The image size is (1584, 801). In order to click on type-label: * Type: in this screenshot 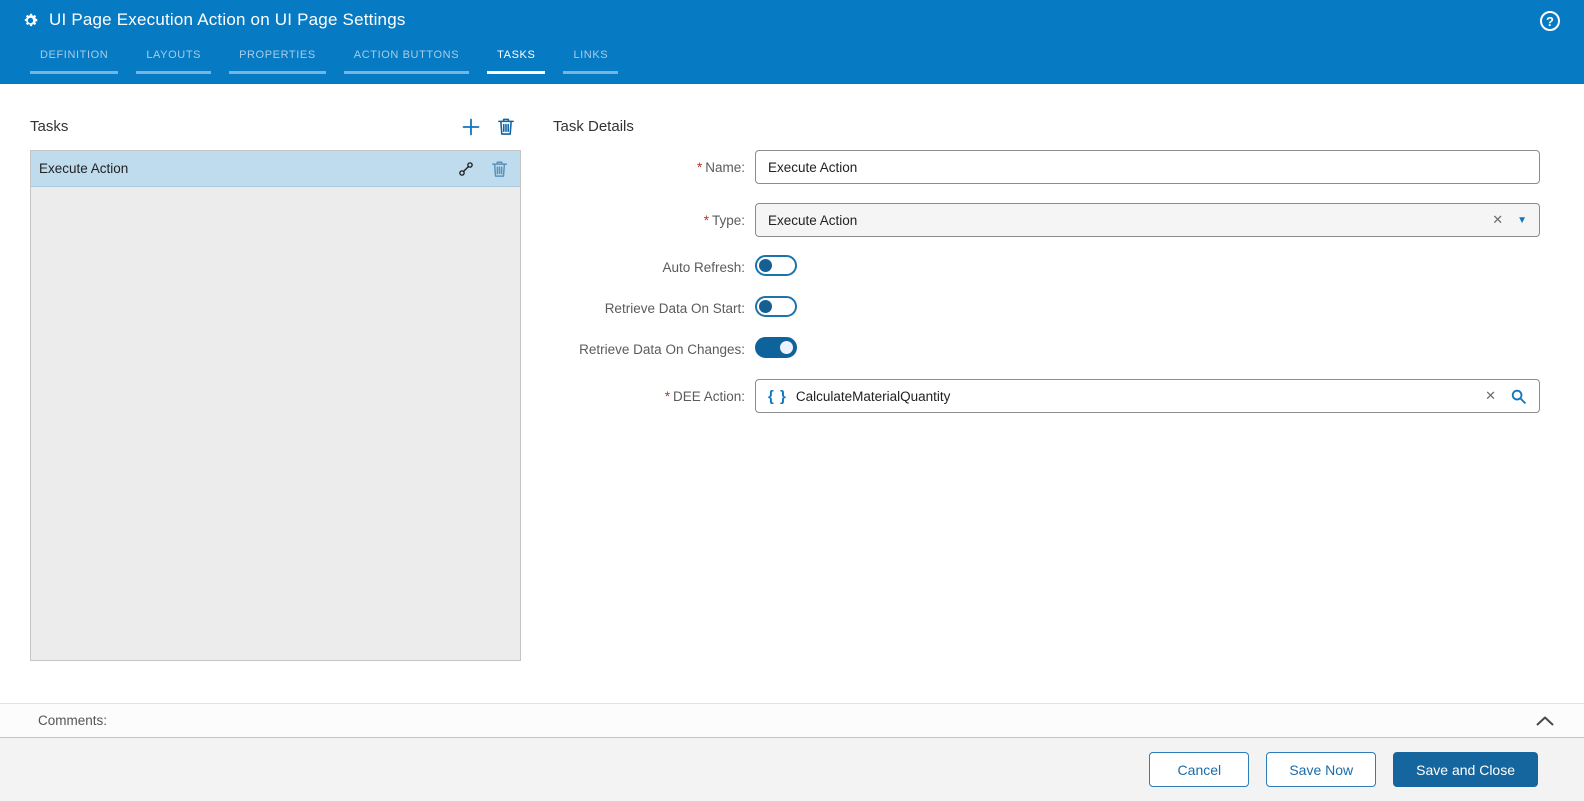, I will do `click(724, 220)`.